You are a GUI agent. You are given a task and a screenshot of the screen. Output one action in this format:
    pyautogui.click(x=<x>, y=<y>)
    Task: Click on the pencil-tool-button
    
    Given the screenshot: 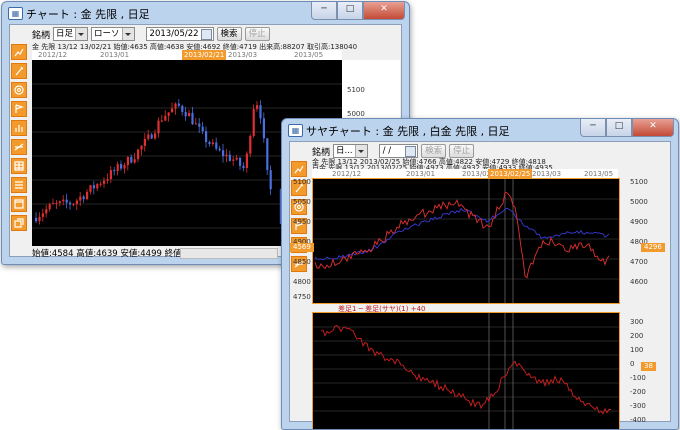 What is the action you would take?
    pyautogui.click(x=19, y=71)
    